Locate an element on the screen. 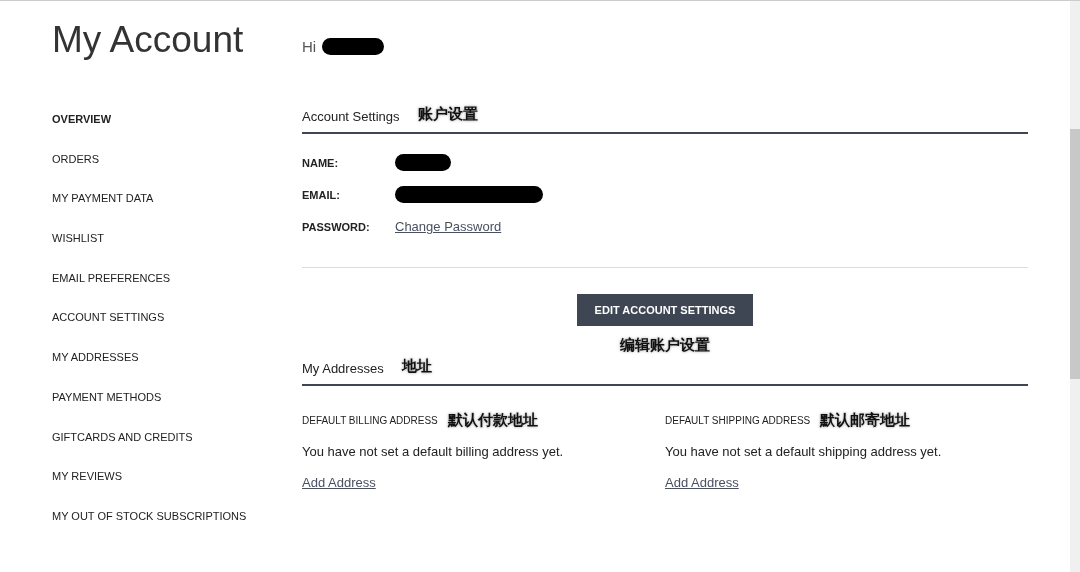 The width and height of the screenshot is (1080, 572). field-label: NAME: is located at coordinates (321, 162).